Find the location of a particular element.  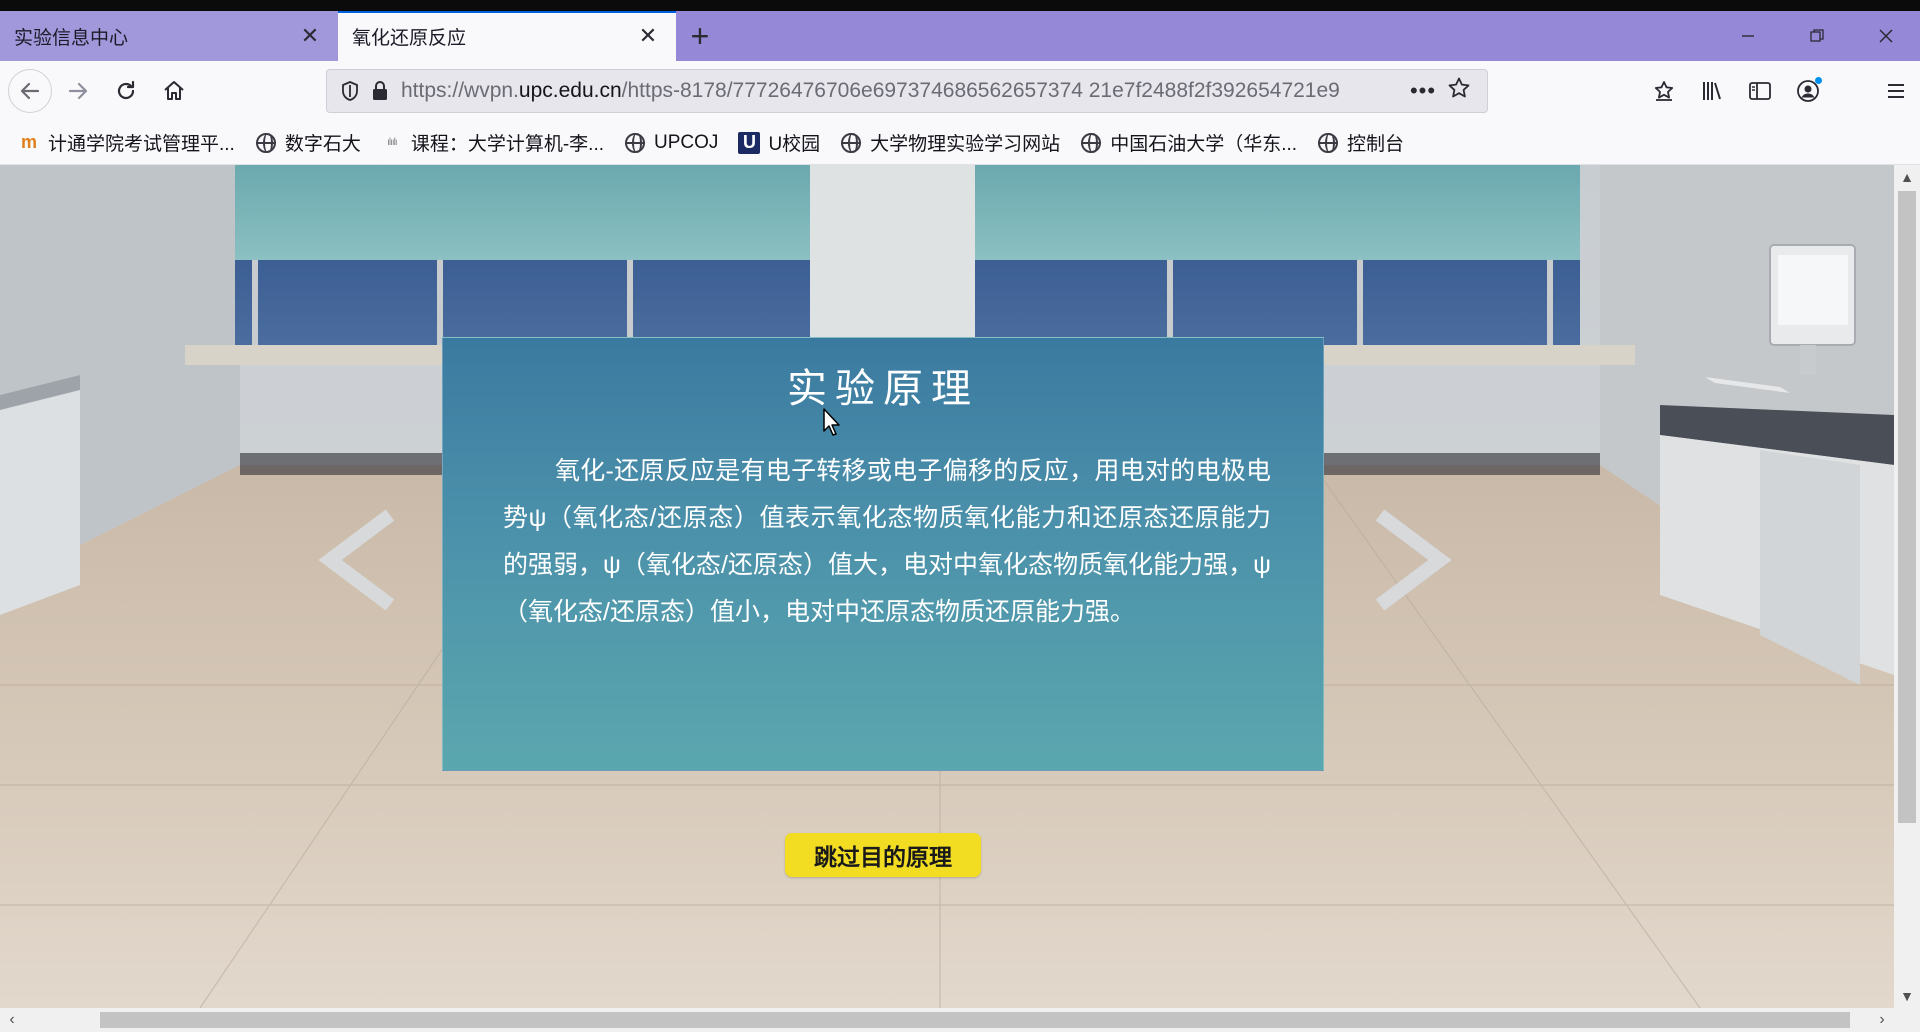

url-host: upc.edu.cn is located at coordinates (570, 90).